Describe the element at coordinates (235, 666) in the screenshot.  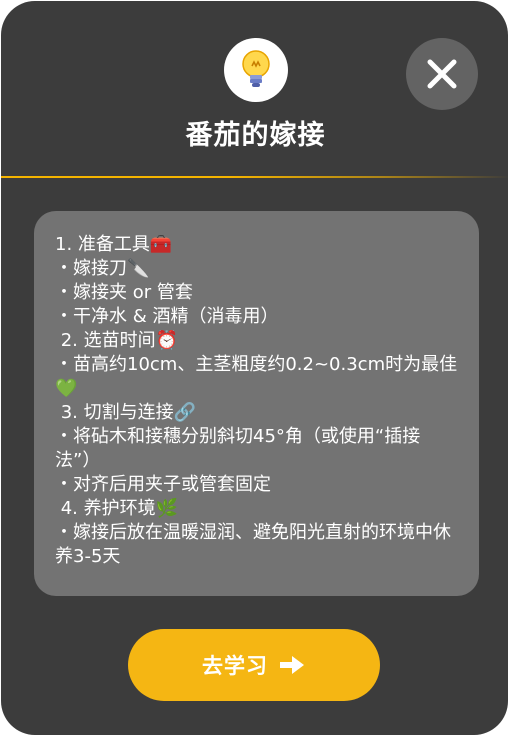
I see `go-learn-label: 去学习` at that location.